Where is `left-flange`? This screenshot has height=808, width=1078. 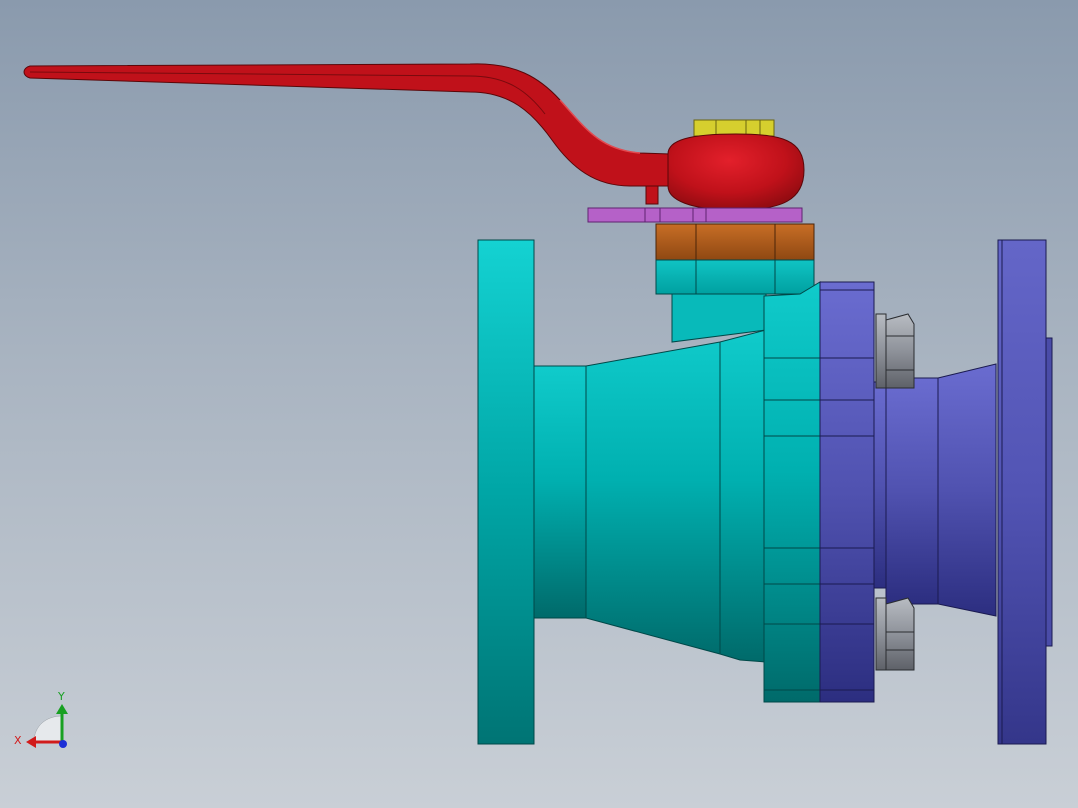 left-flange is located at coordinates (506, 492).